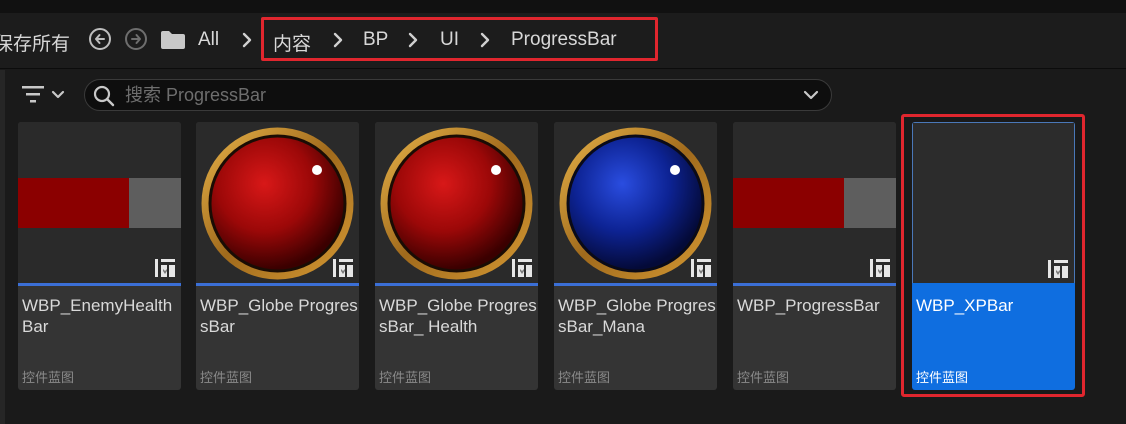  Describe the element at coordinates (808, 305) in the screenshot. I see `asset-name: WBP_ProgressBar` at that location.